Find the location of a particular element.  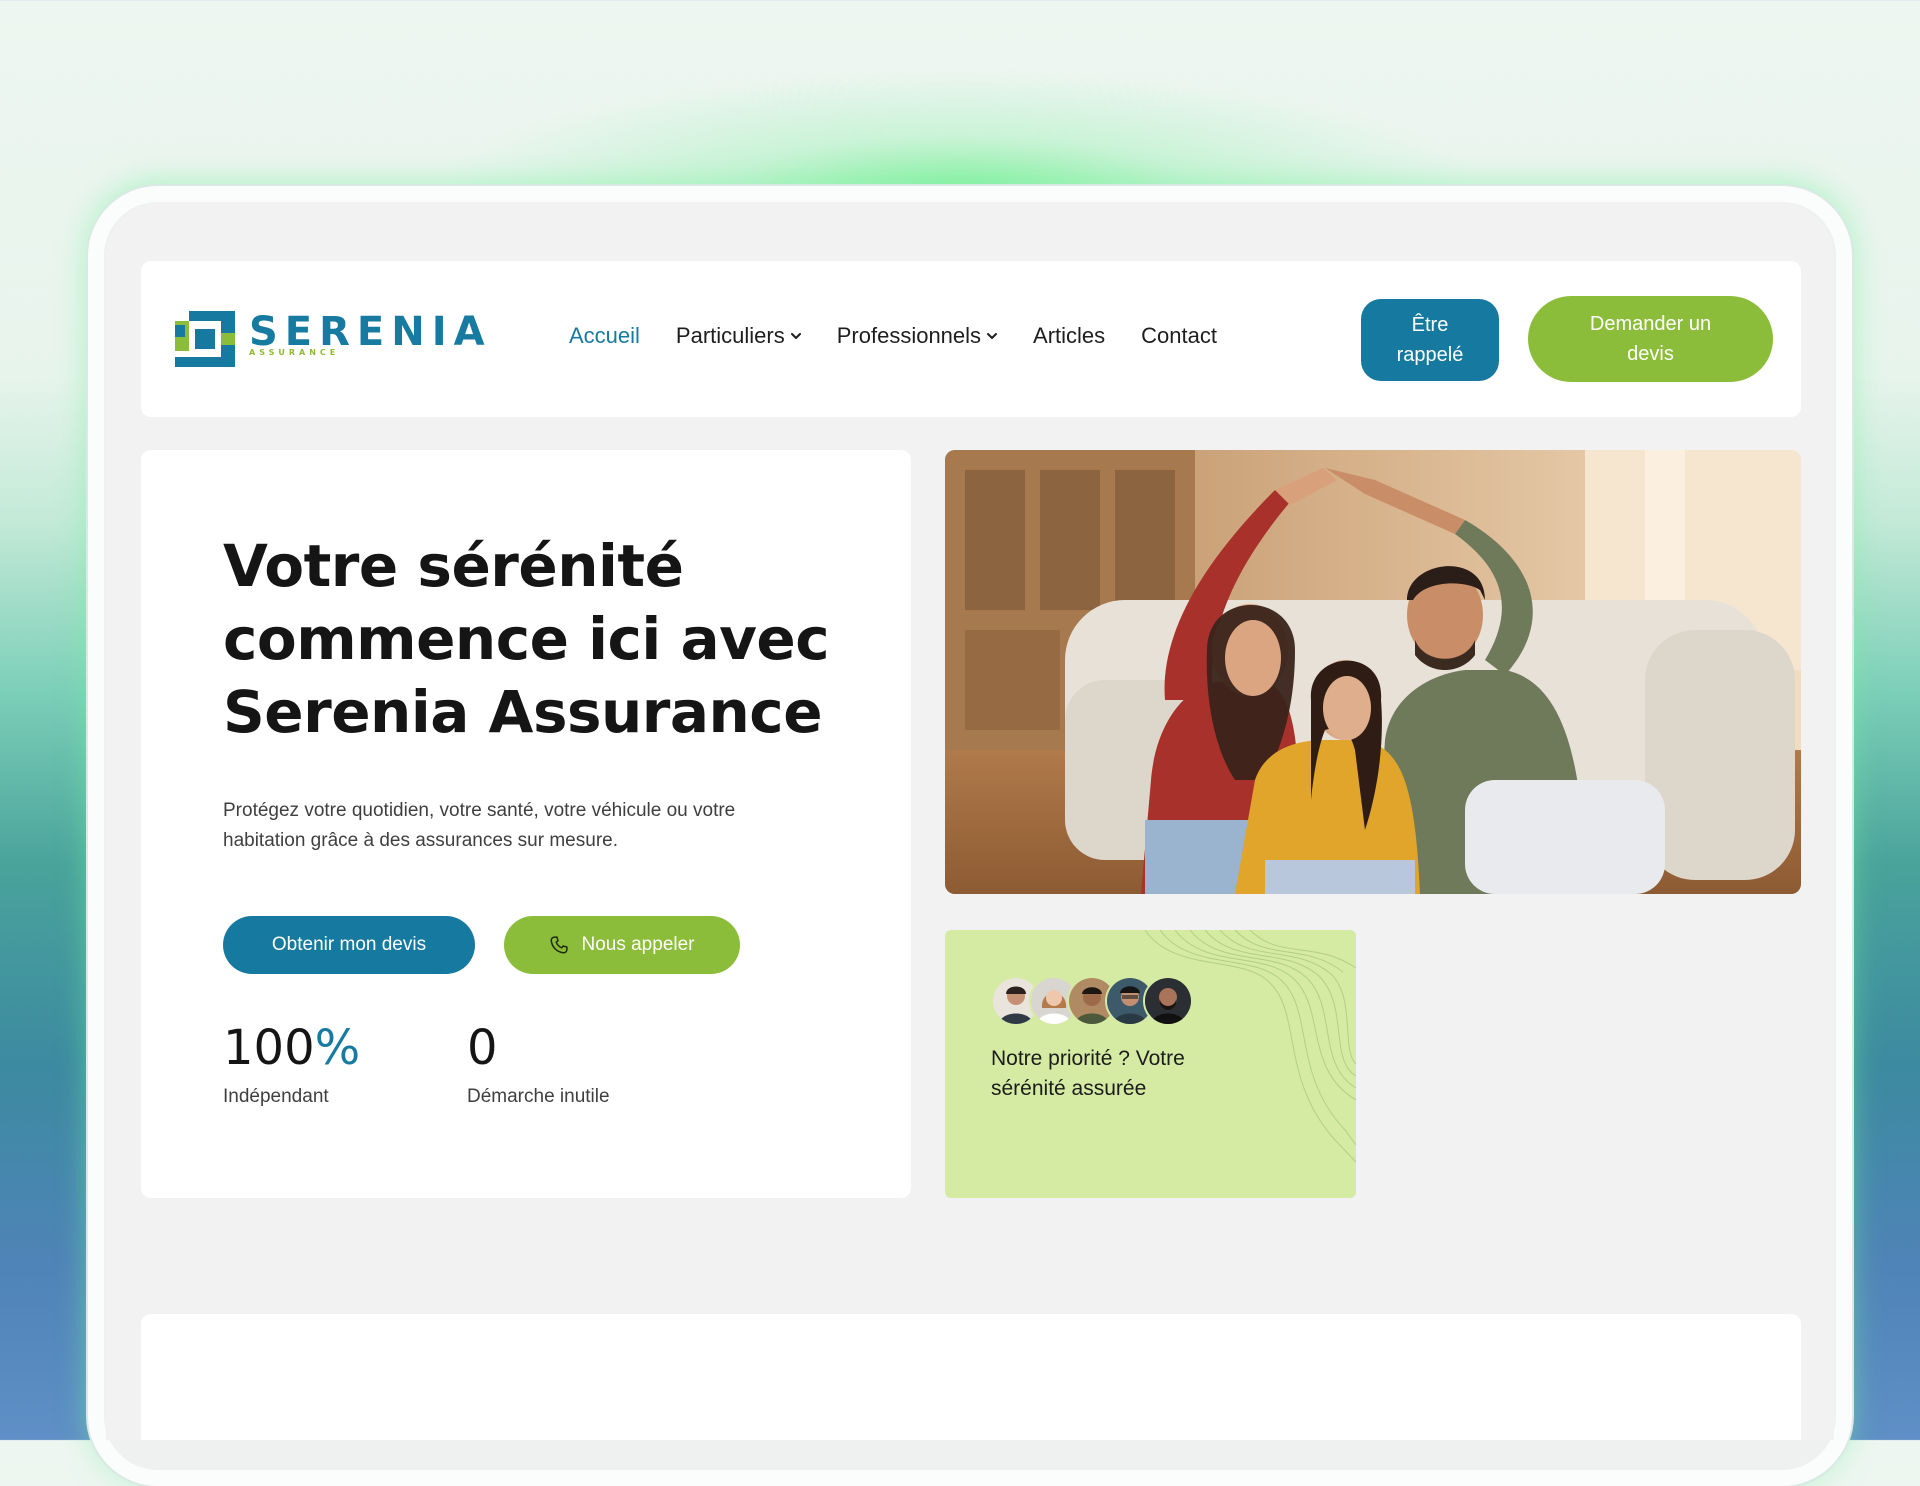

stat-label: Démarche inutile is located at coordinates (538, 1096).